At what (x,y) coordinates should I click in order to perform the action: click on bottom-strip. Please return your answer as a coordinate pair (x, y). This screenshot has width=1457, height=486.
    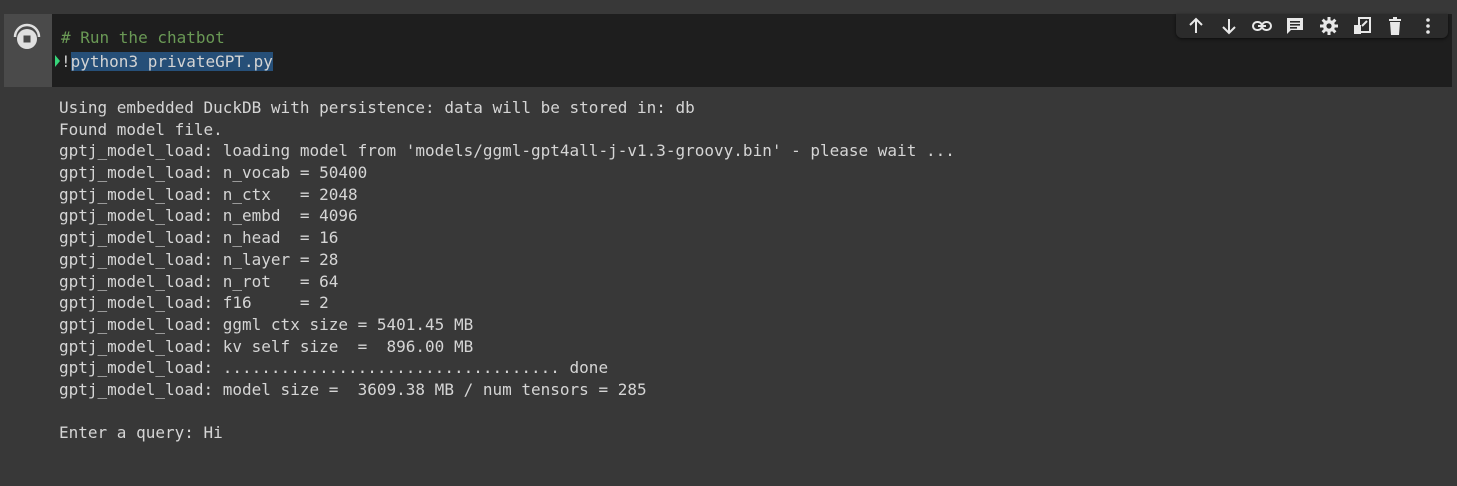
    Looking at the image, I should click on (728, 483).